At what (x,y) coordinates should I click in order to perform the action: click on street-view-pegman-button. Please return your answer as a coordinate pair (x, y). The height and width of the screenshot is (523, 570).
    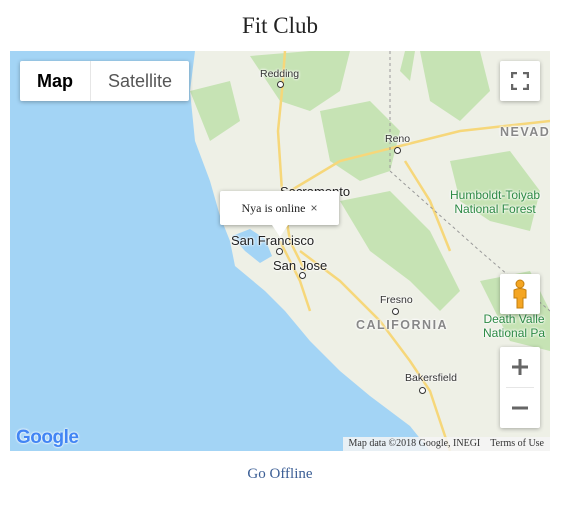
    Looking at the image, I should click on (520, 294).